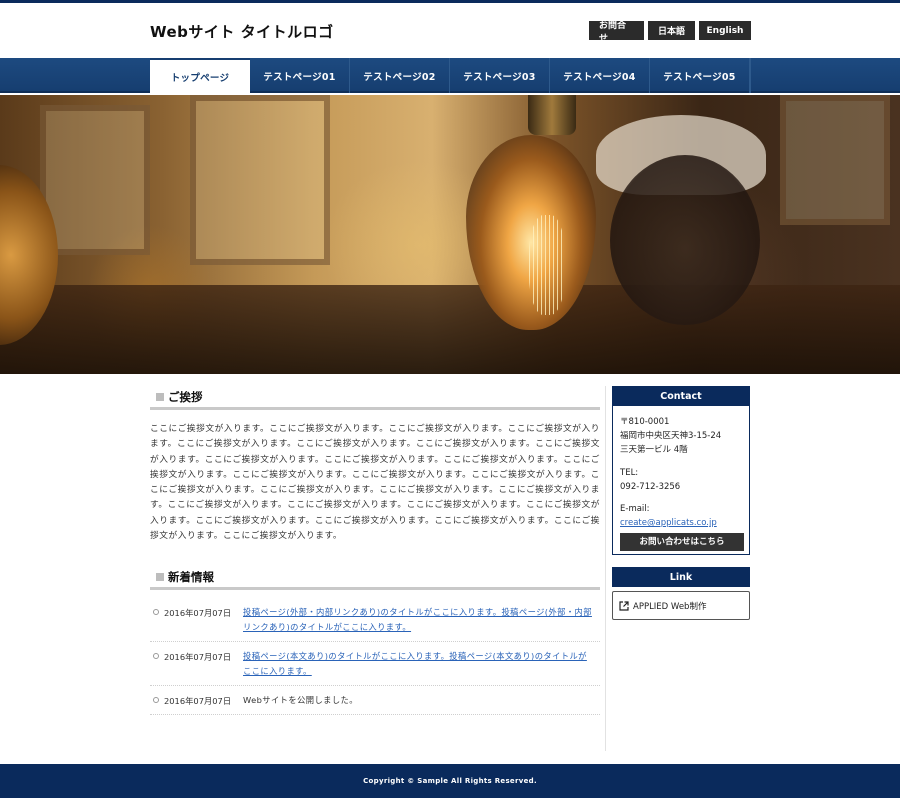  Describe the element at coordinates (682, 542) in the screenshot. I see `inquiry-button: お問い合わせはこちら` at that location.